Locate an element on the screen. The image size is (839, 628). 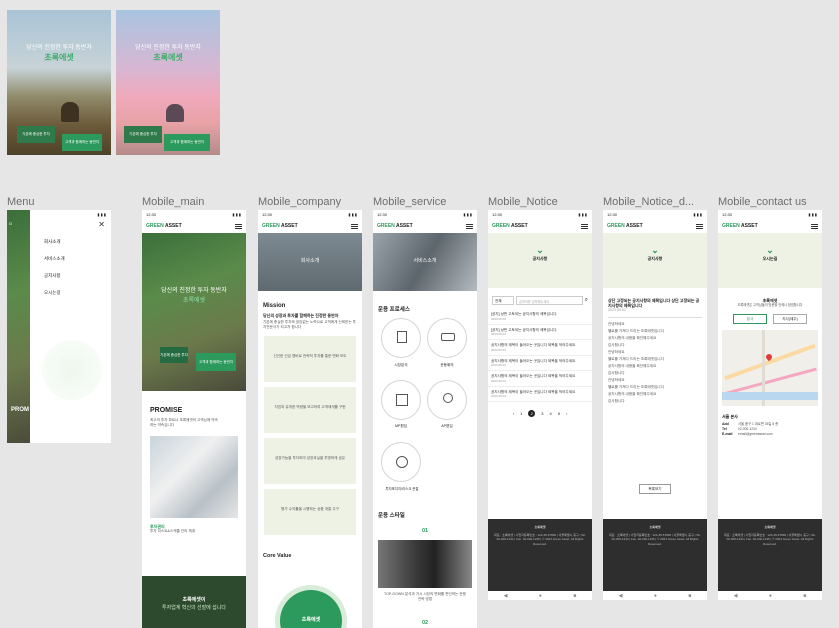
search-input: 검색어를 입력해주세요 is located at coordinates (549, 300).